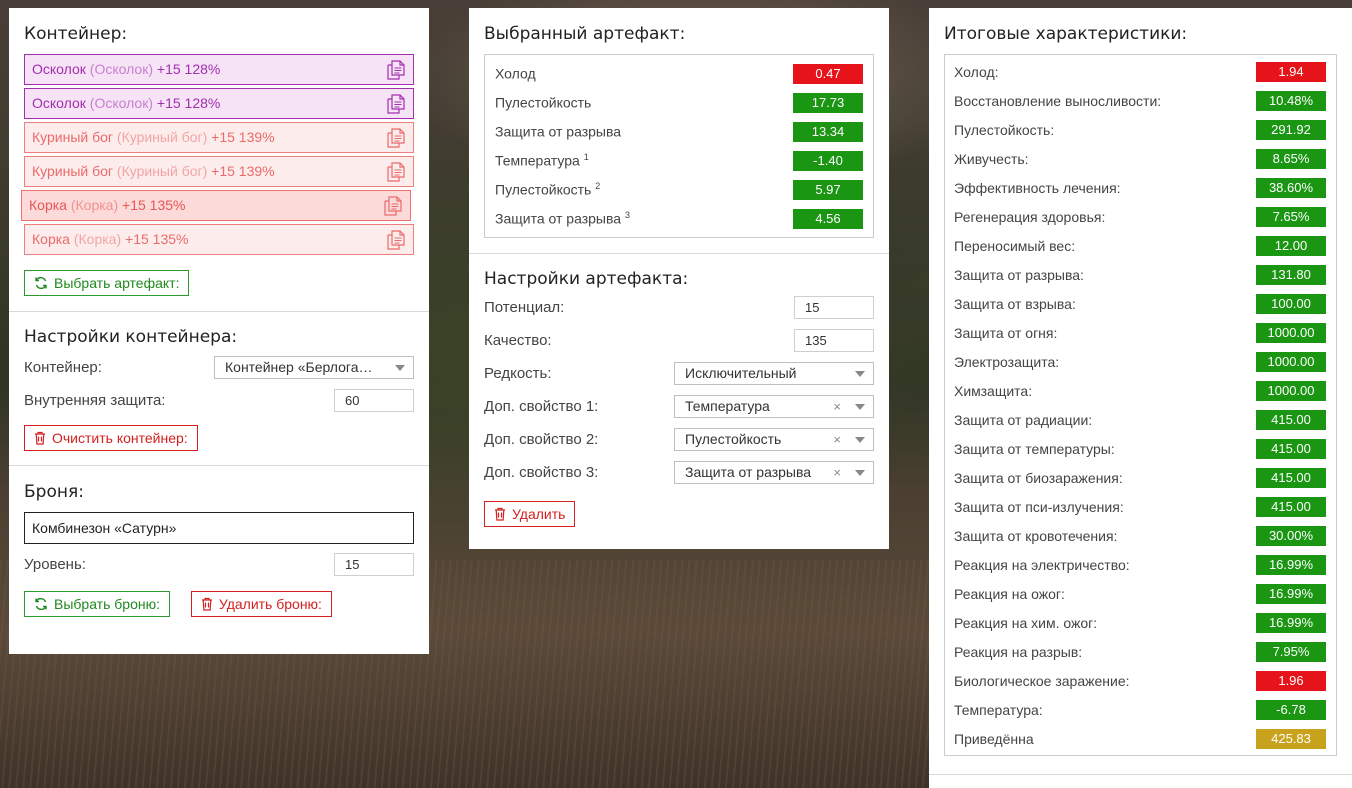 This screenshot has width=1352, height=788. Describe the element at coordinates (1007, 361) in the screenshot. I see `total-stat-label: Электрозащита:` at that location.